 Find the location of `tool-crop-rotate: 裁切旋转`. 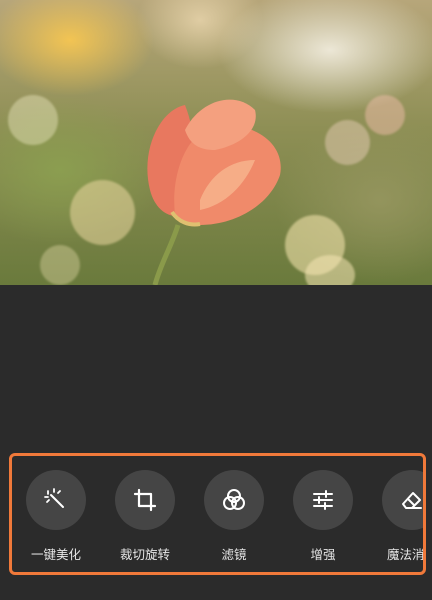

tool-crop-rotate: 裁切旋转 is located at coordinates (145, 516).